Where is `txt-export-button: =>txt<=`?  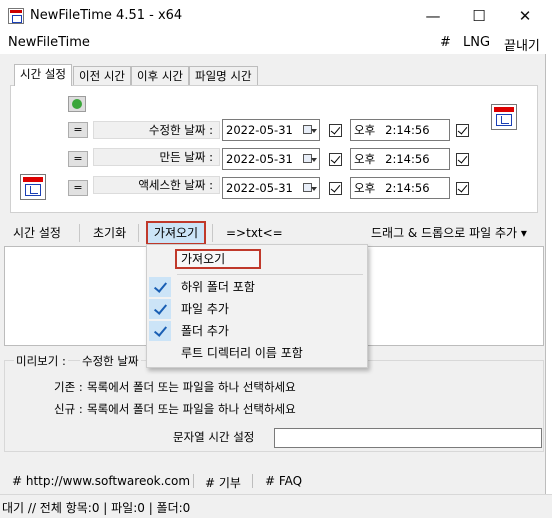 txt-export-button: =>txt<= is located at coordinates (254, 234).